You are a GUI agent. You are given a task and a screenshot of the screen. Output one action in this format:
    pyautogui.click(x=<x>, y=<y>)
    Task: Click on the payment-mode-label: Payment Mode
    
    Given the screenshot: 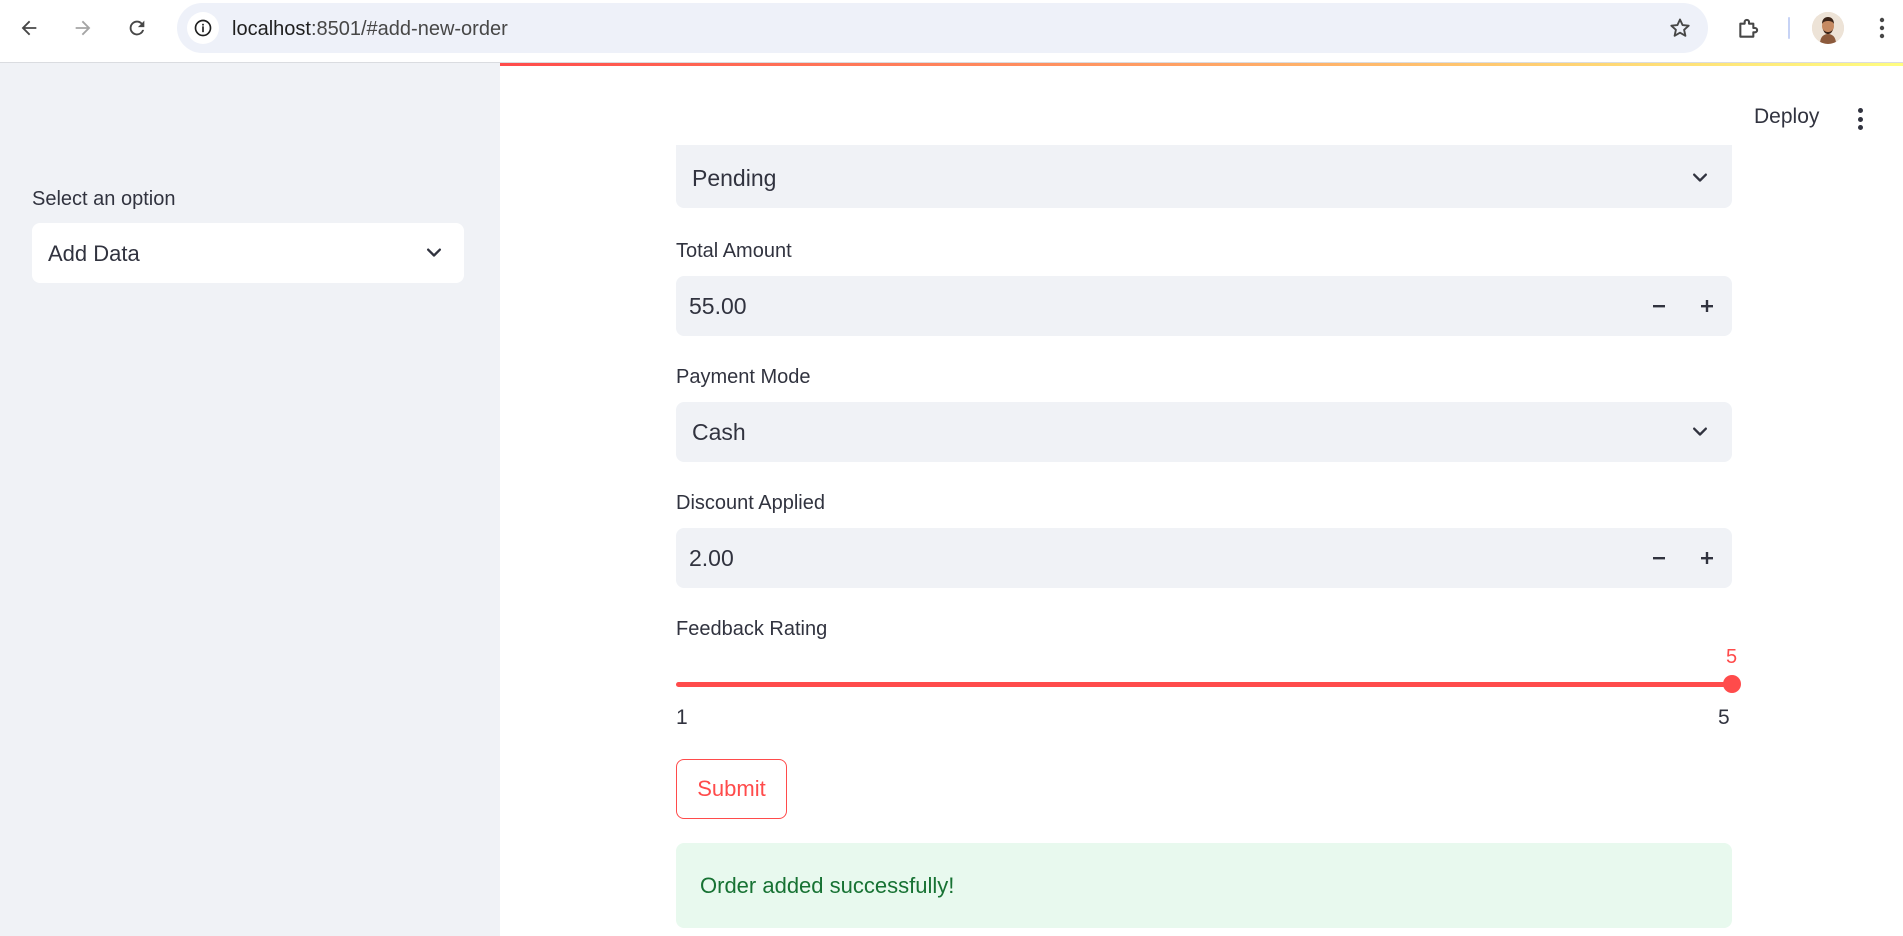 What is the action you would take?
    pyautogui.click(x=743, y=377)
    